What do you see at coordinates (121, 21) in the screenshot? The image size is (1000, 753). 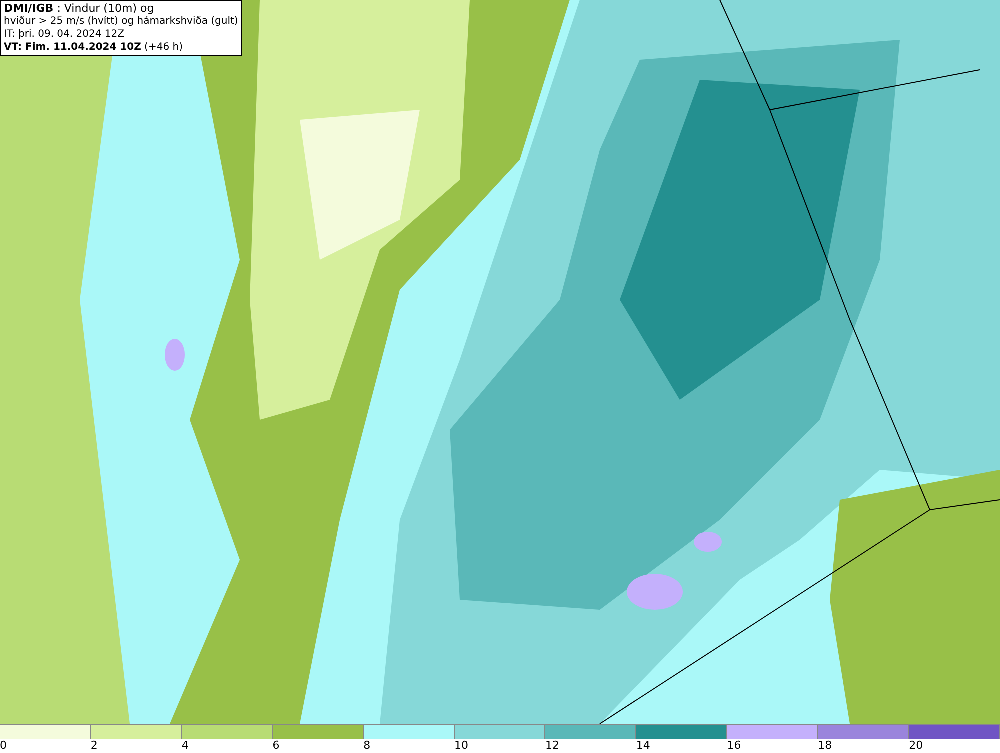 I see `title-line: hviður > 25 m/s (hvítt) og hámarkshviða (gult)` at bounding box center [121, 21].